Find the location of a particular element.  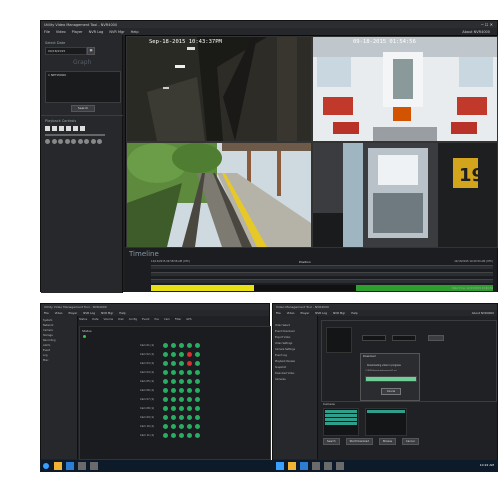

bl-menu-file: File is located at coordinates (46, 313).